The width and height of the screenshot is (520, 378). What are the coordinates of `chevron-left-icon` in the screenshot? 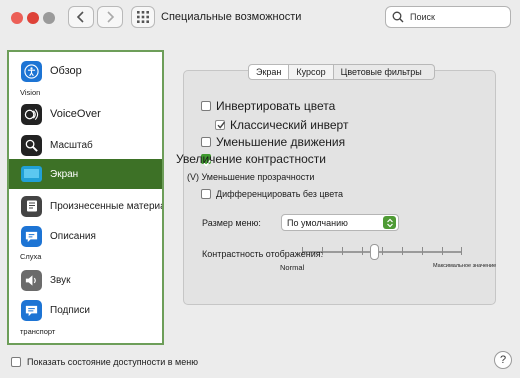 It's located at (80, 17).